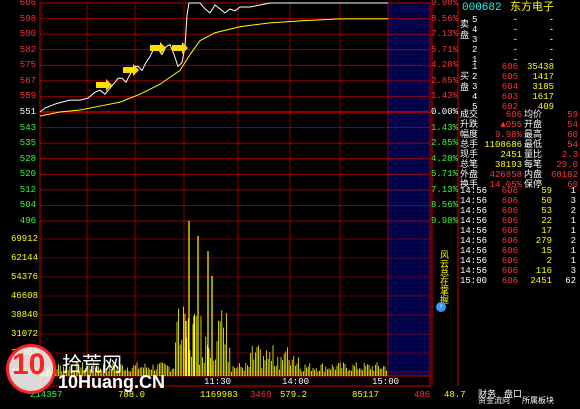 This screenshot has height=409, width=580. Describe the element at coordinates (27, 34) in the screenshot. I see `price-label: 590` at that location.